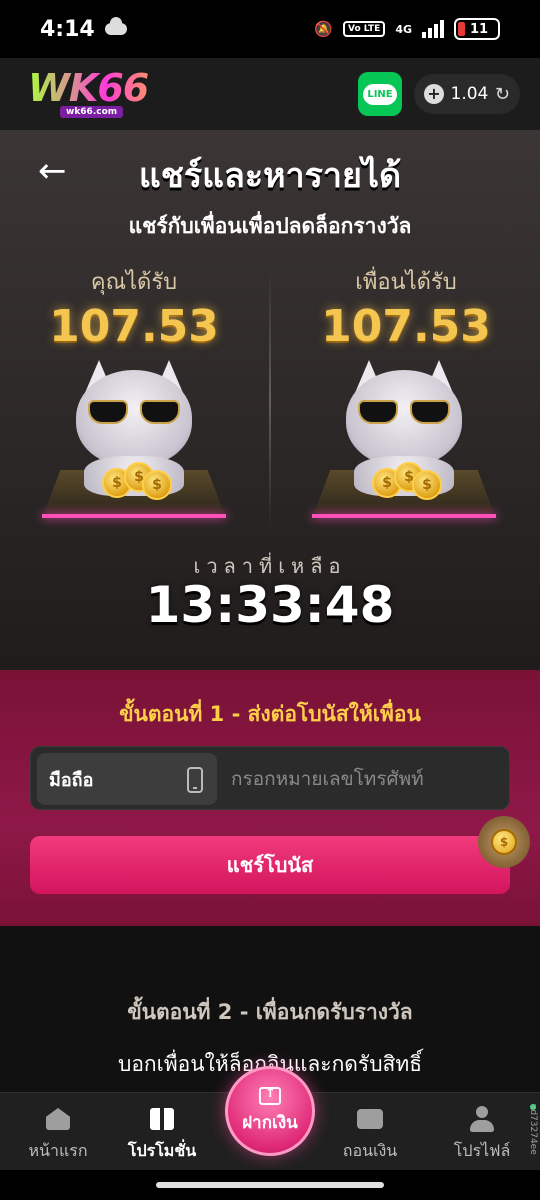  Describe the element at coordinates (270, 1122) in the screenshot. I see `deposit-label: ฝากเงิน` at that location.